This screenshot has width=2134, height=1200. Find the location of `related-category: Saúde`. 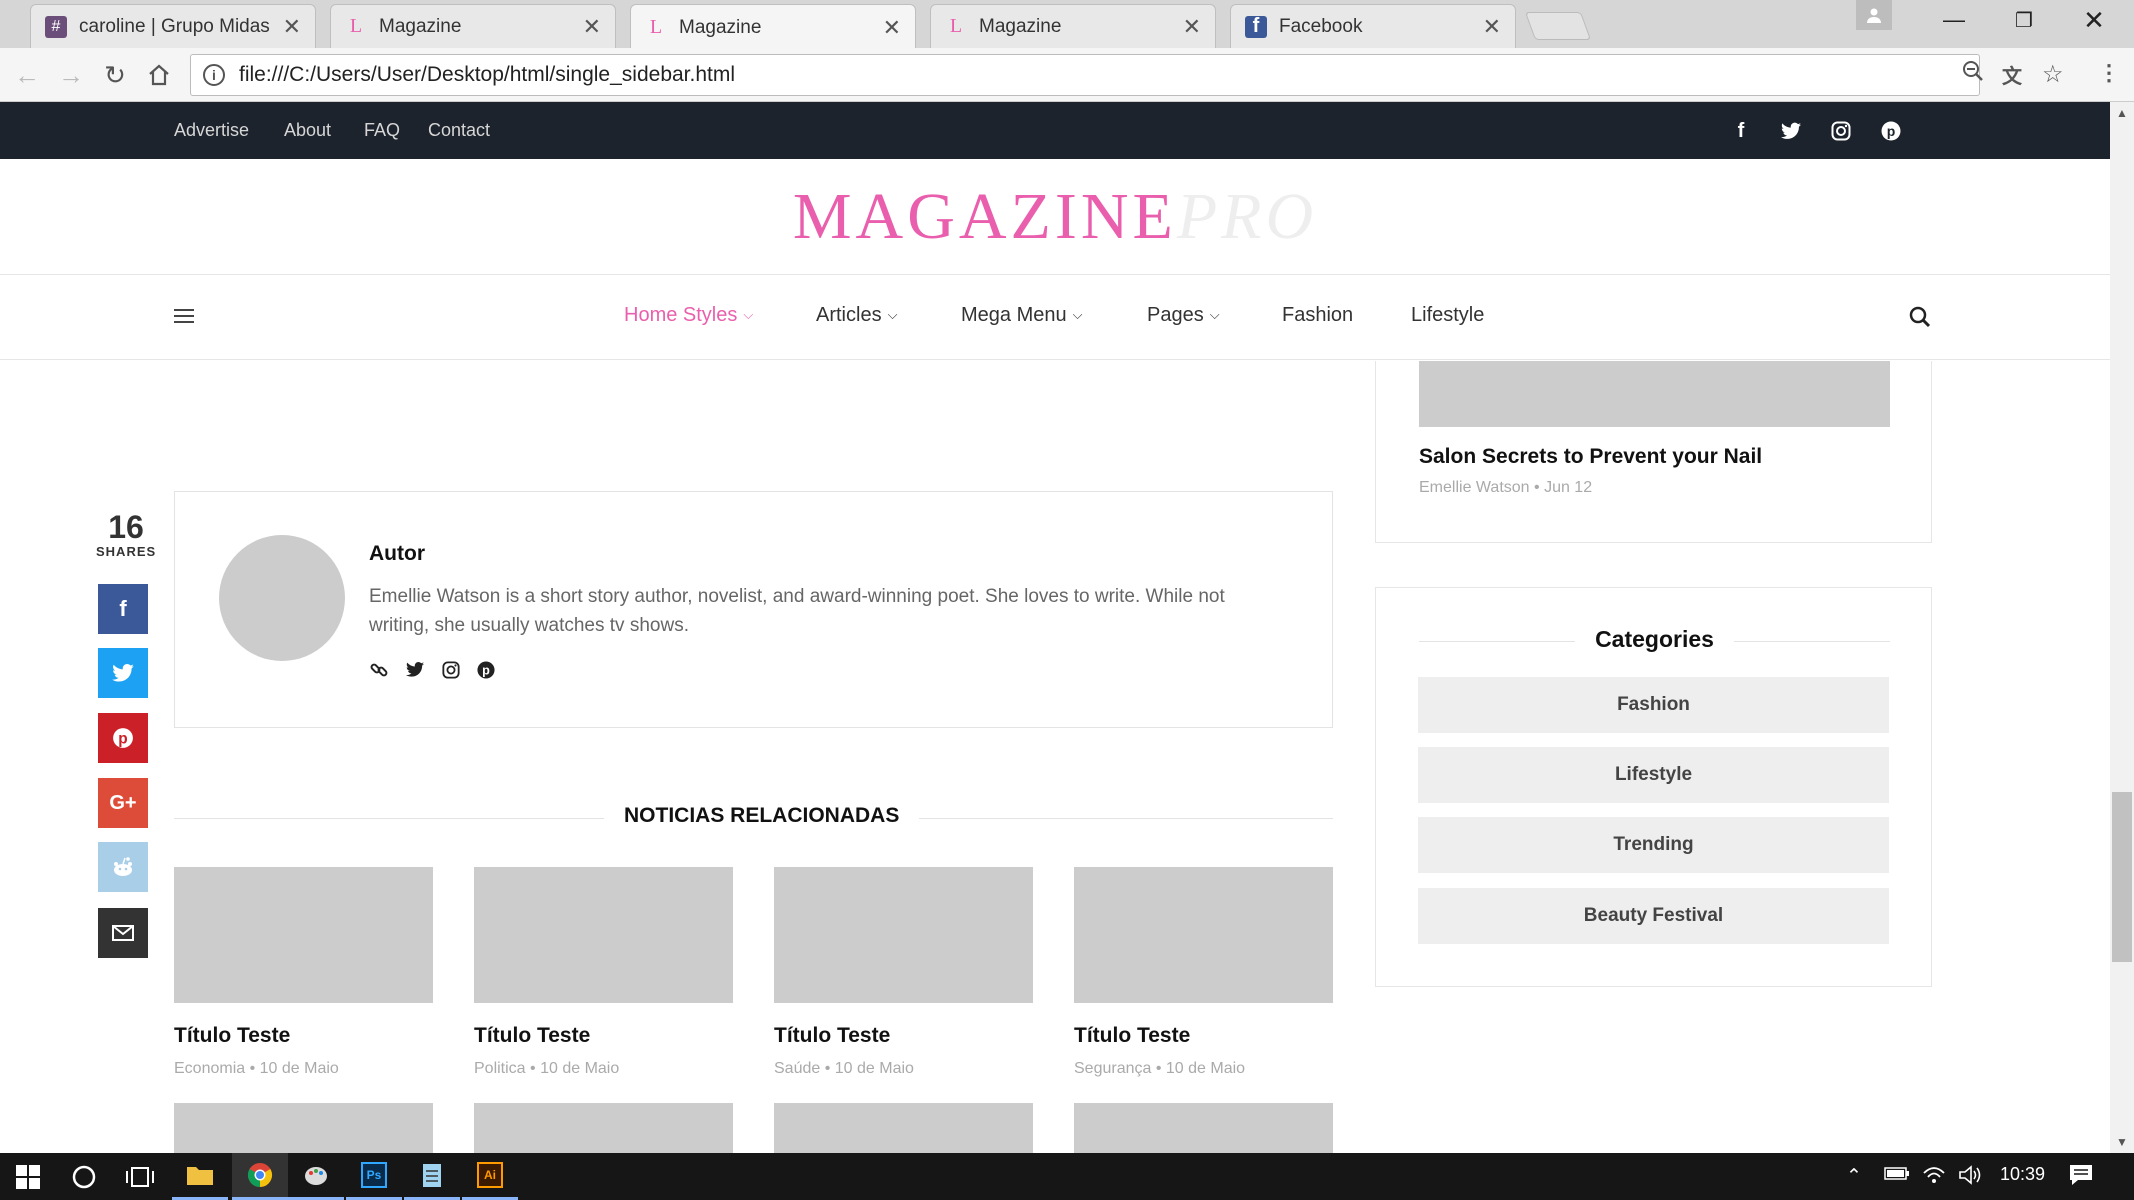

related-category: Saúde is located at coordinates (797, 1068).